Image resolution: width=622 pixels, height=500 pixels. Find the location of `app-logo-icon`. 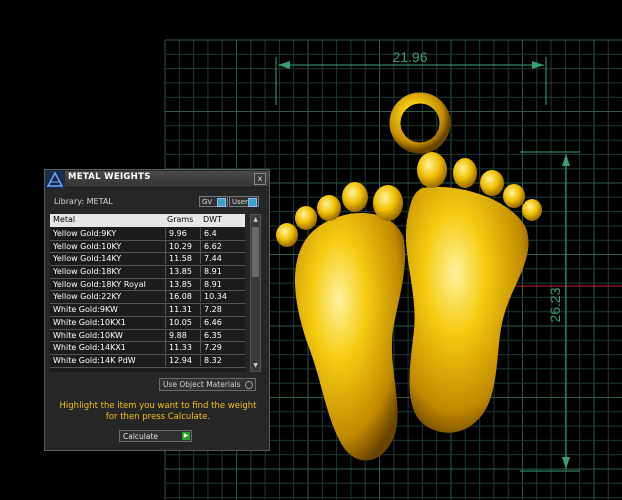

app-logo-icon is located at coordinates (55, 179).